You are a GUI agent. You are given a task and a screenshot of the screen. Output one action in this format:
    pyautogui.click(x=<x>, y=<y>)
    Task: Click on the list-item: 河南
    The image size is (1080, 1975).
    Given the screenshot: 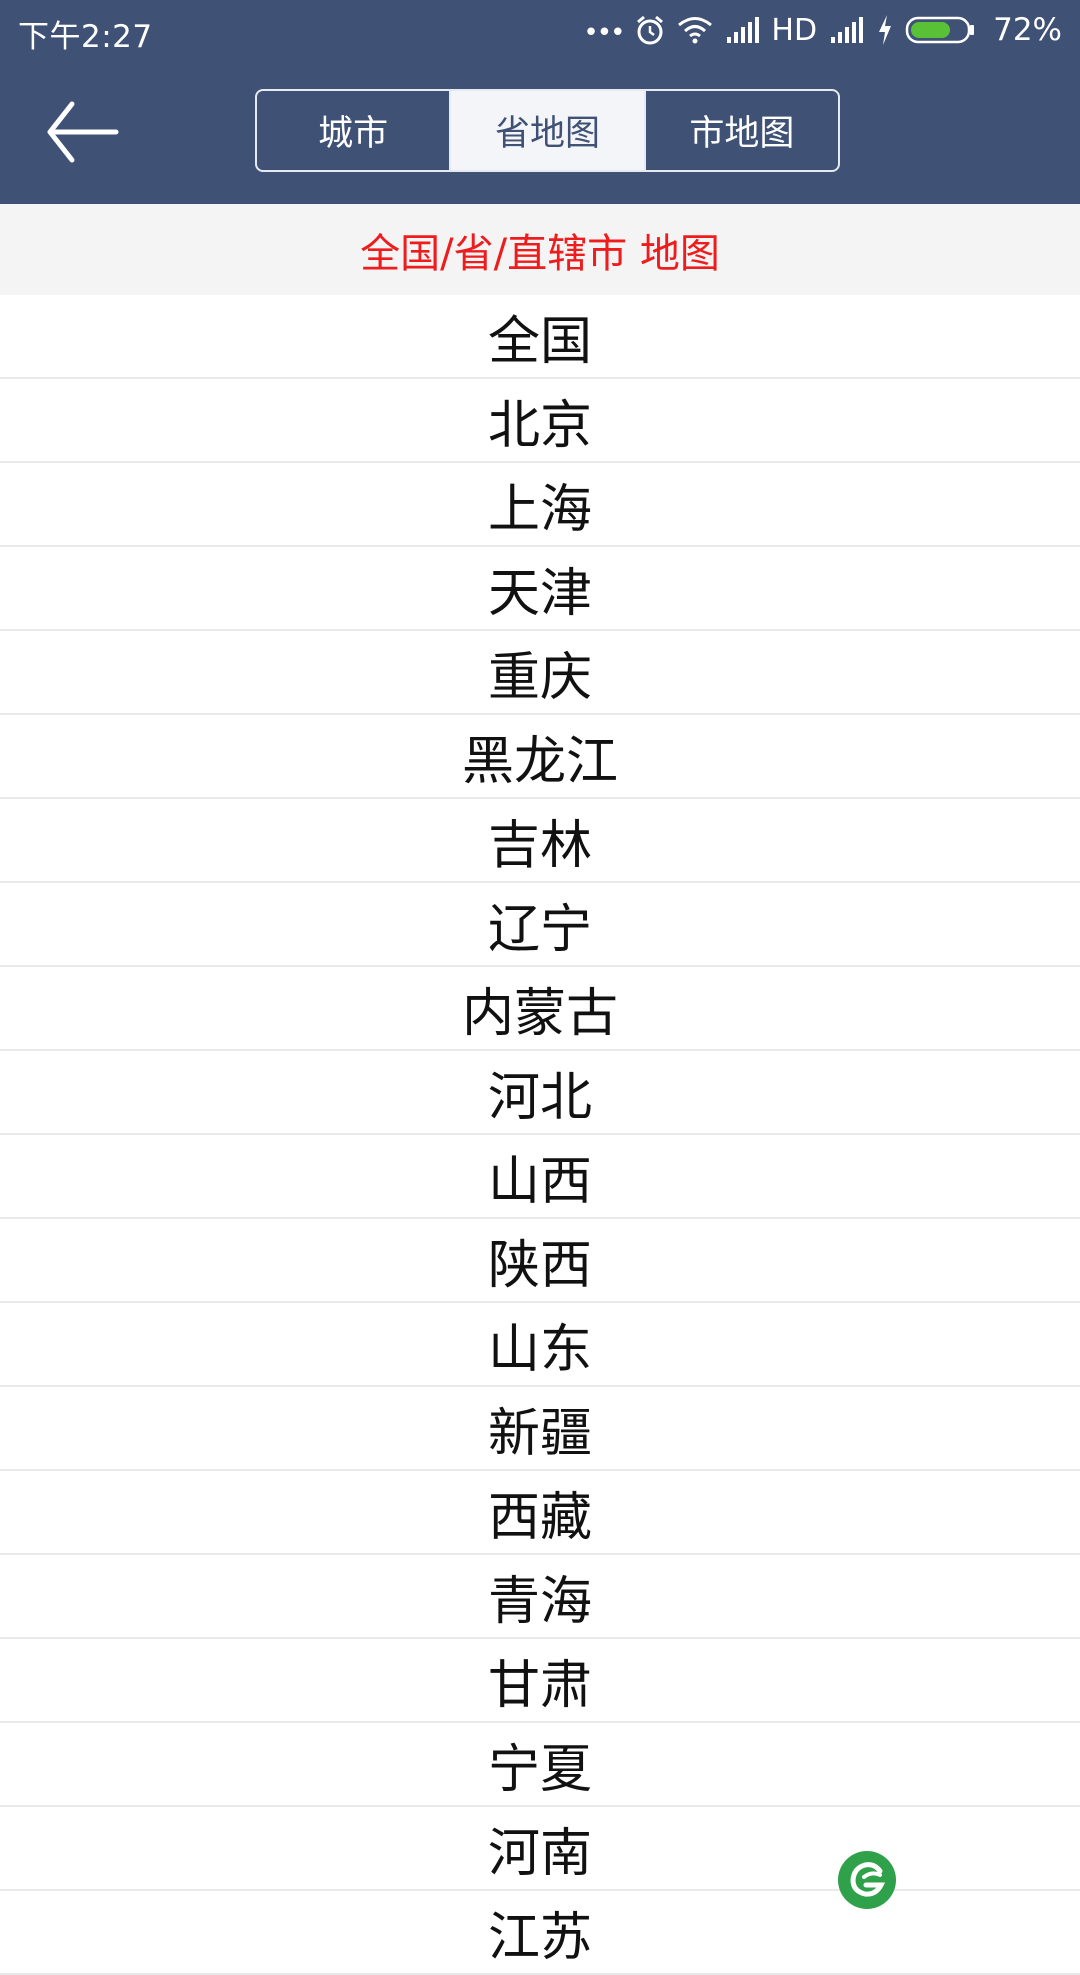 What is the action you would take?
    pyautogui.click(x=540, y=1849)
    